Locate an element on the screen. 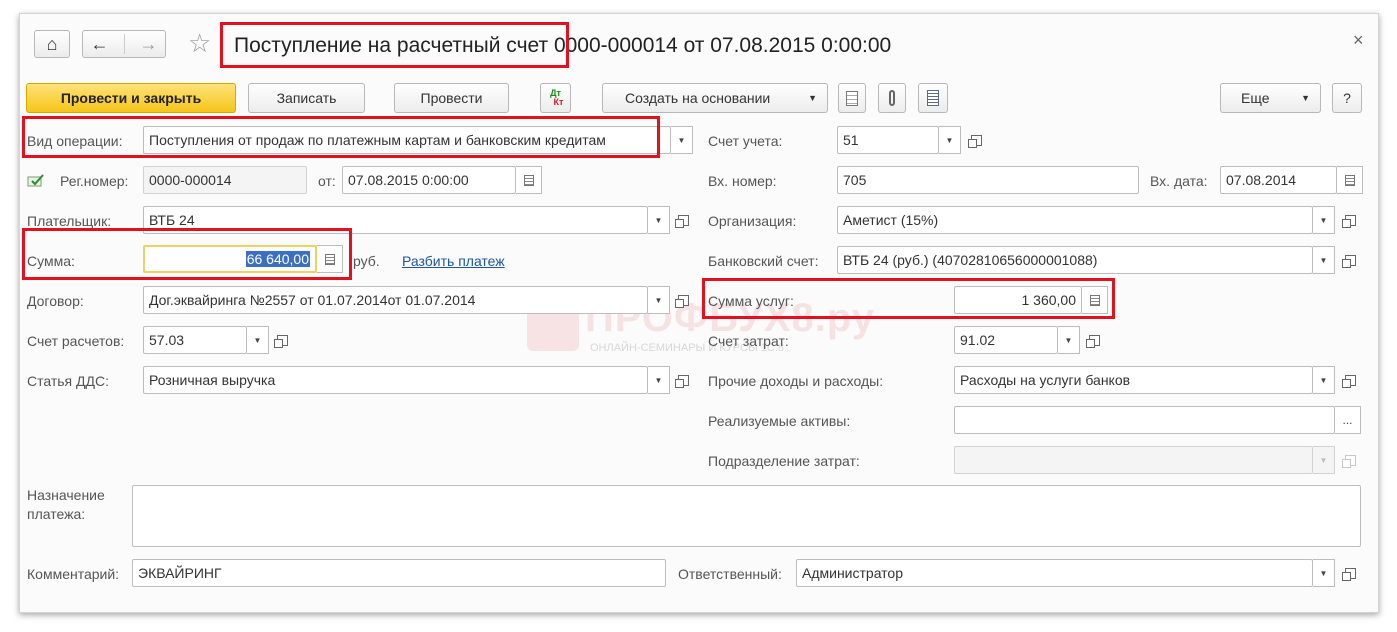 The width and height of the screenshot is (1397, 632). amount-calculator-button is located at coordinates (330, 259).